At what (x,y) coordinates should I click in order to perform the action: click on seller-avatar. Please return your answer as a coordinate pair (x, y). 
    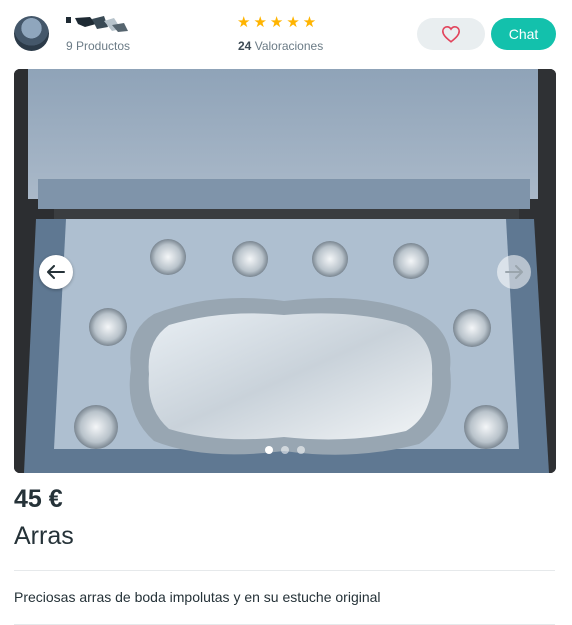
    Looking at the image, I should click on (31, 33).